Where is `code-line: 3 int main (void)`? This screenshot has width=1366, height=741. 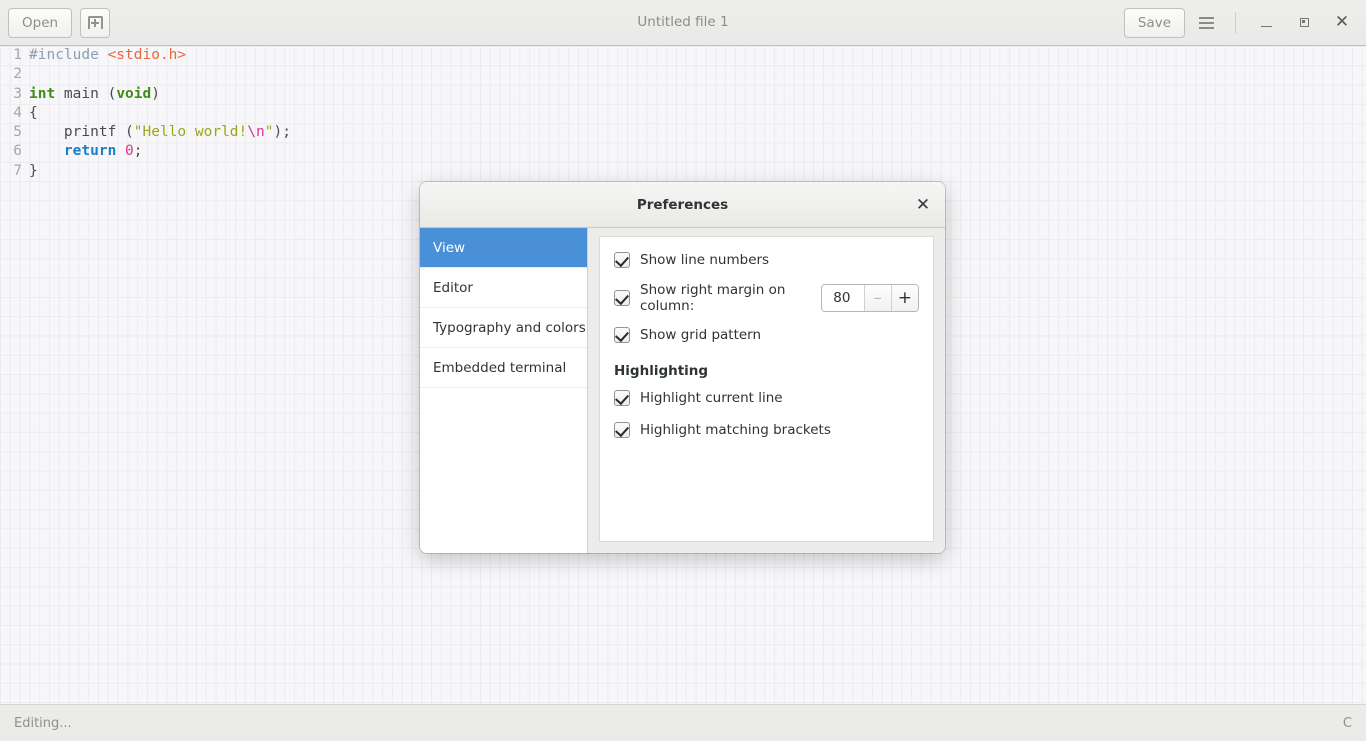
code-line: 3 int main (void) is located at coordinates (145, 94).